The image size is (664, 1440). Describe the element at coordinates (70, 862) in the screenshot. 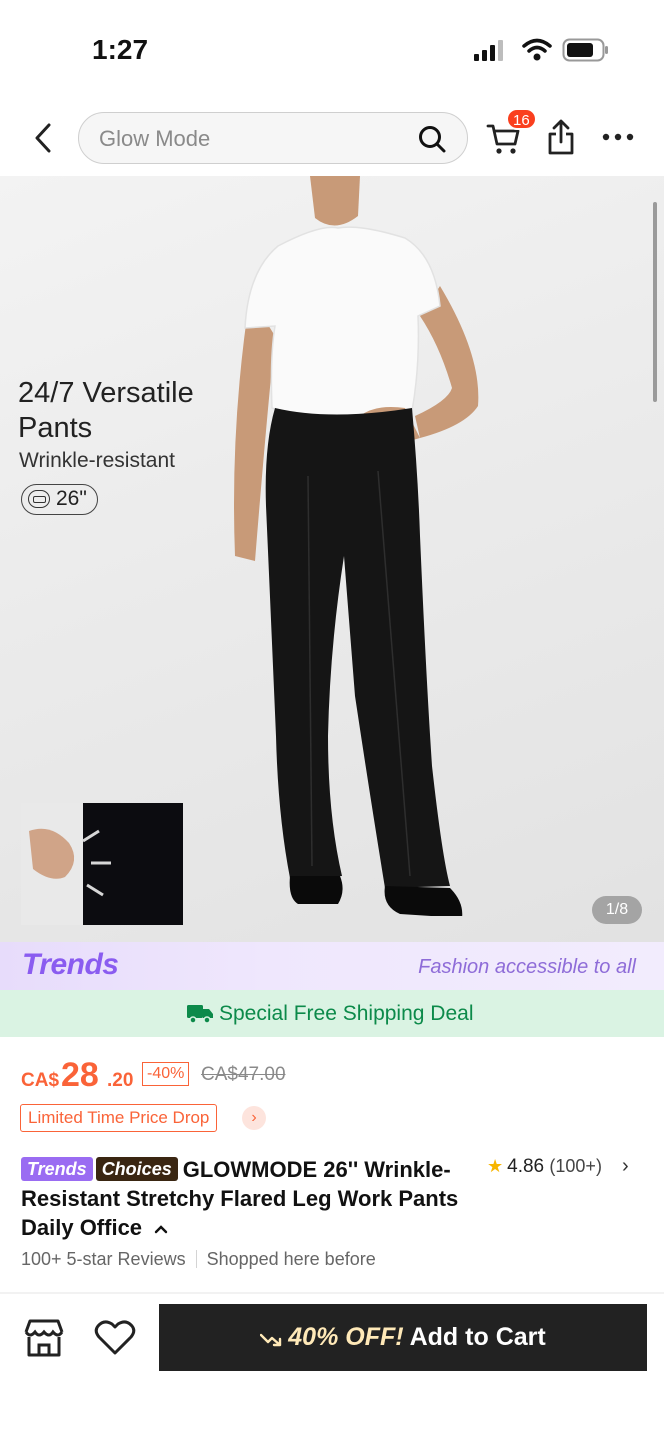

I see `stretch-arrows-icon` at that location.